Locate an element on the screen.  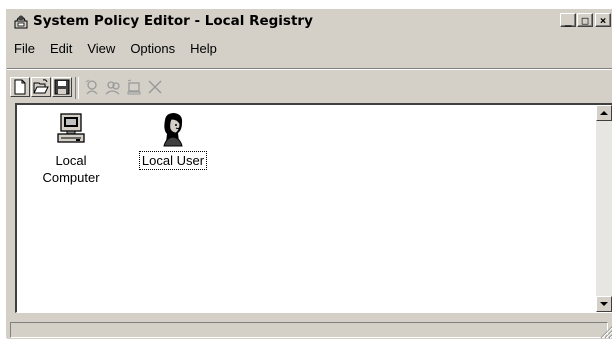
arrow-up-icon is located at coordinates (604, 113).